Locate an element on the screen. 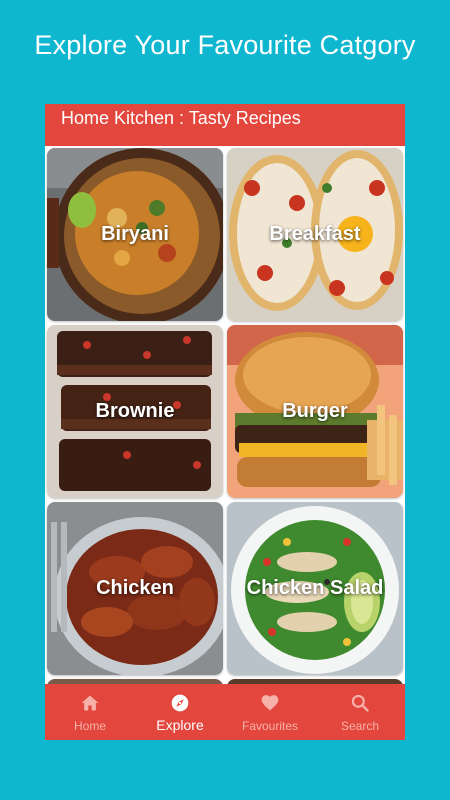 The image size is (450, 800). nav-label: Favourites is located at coordinates (270, 726).